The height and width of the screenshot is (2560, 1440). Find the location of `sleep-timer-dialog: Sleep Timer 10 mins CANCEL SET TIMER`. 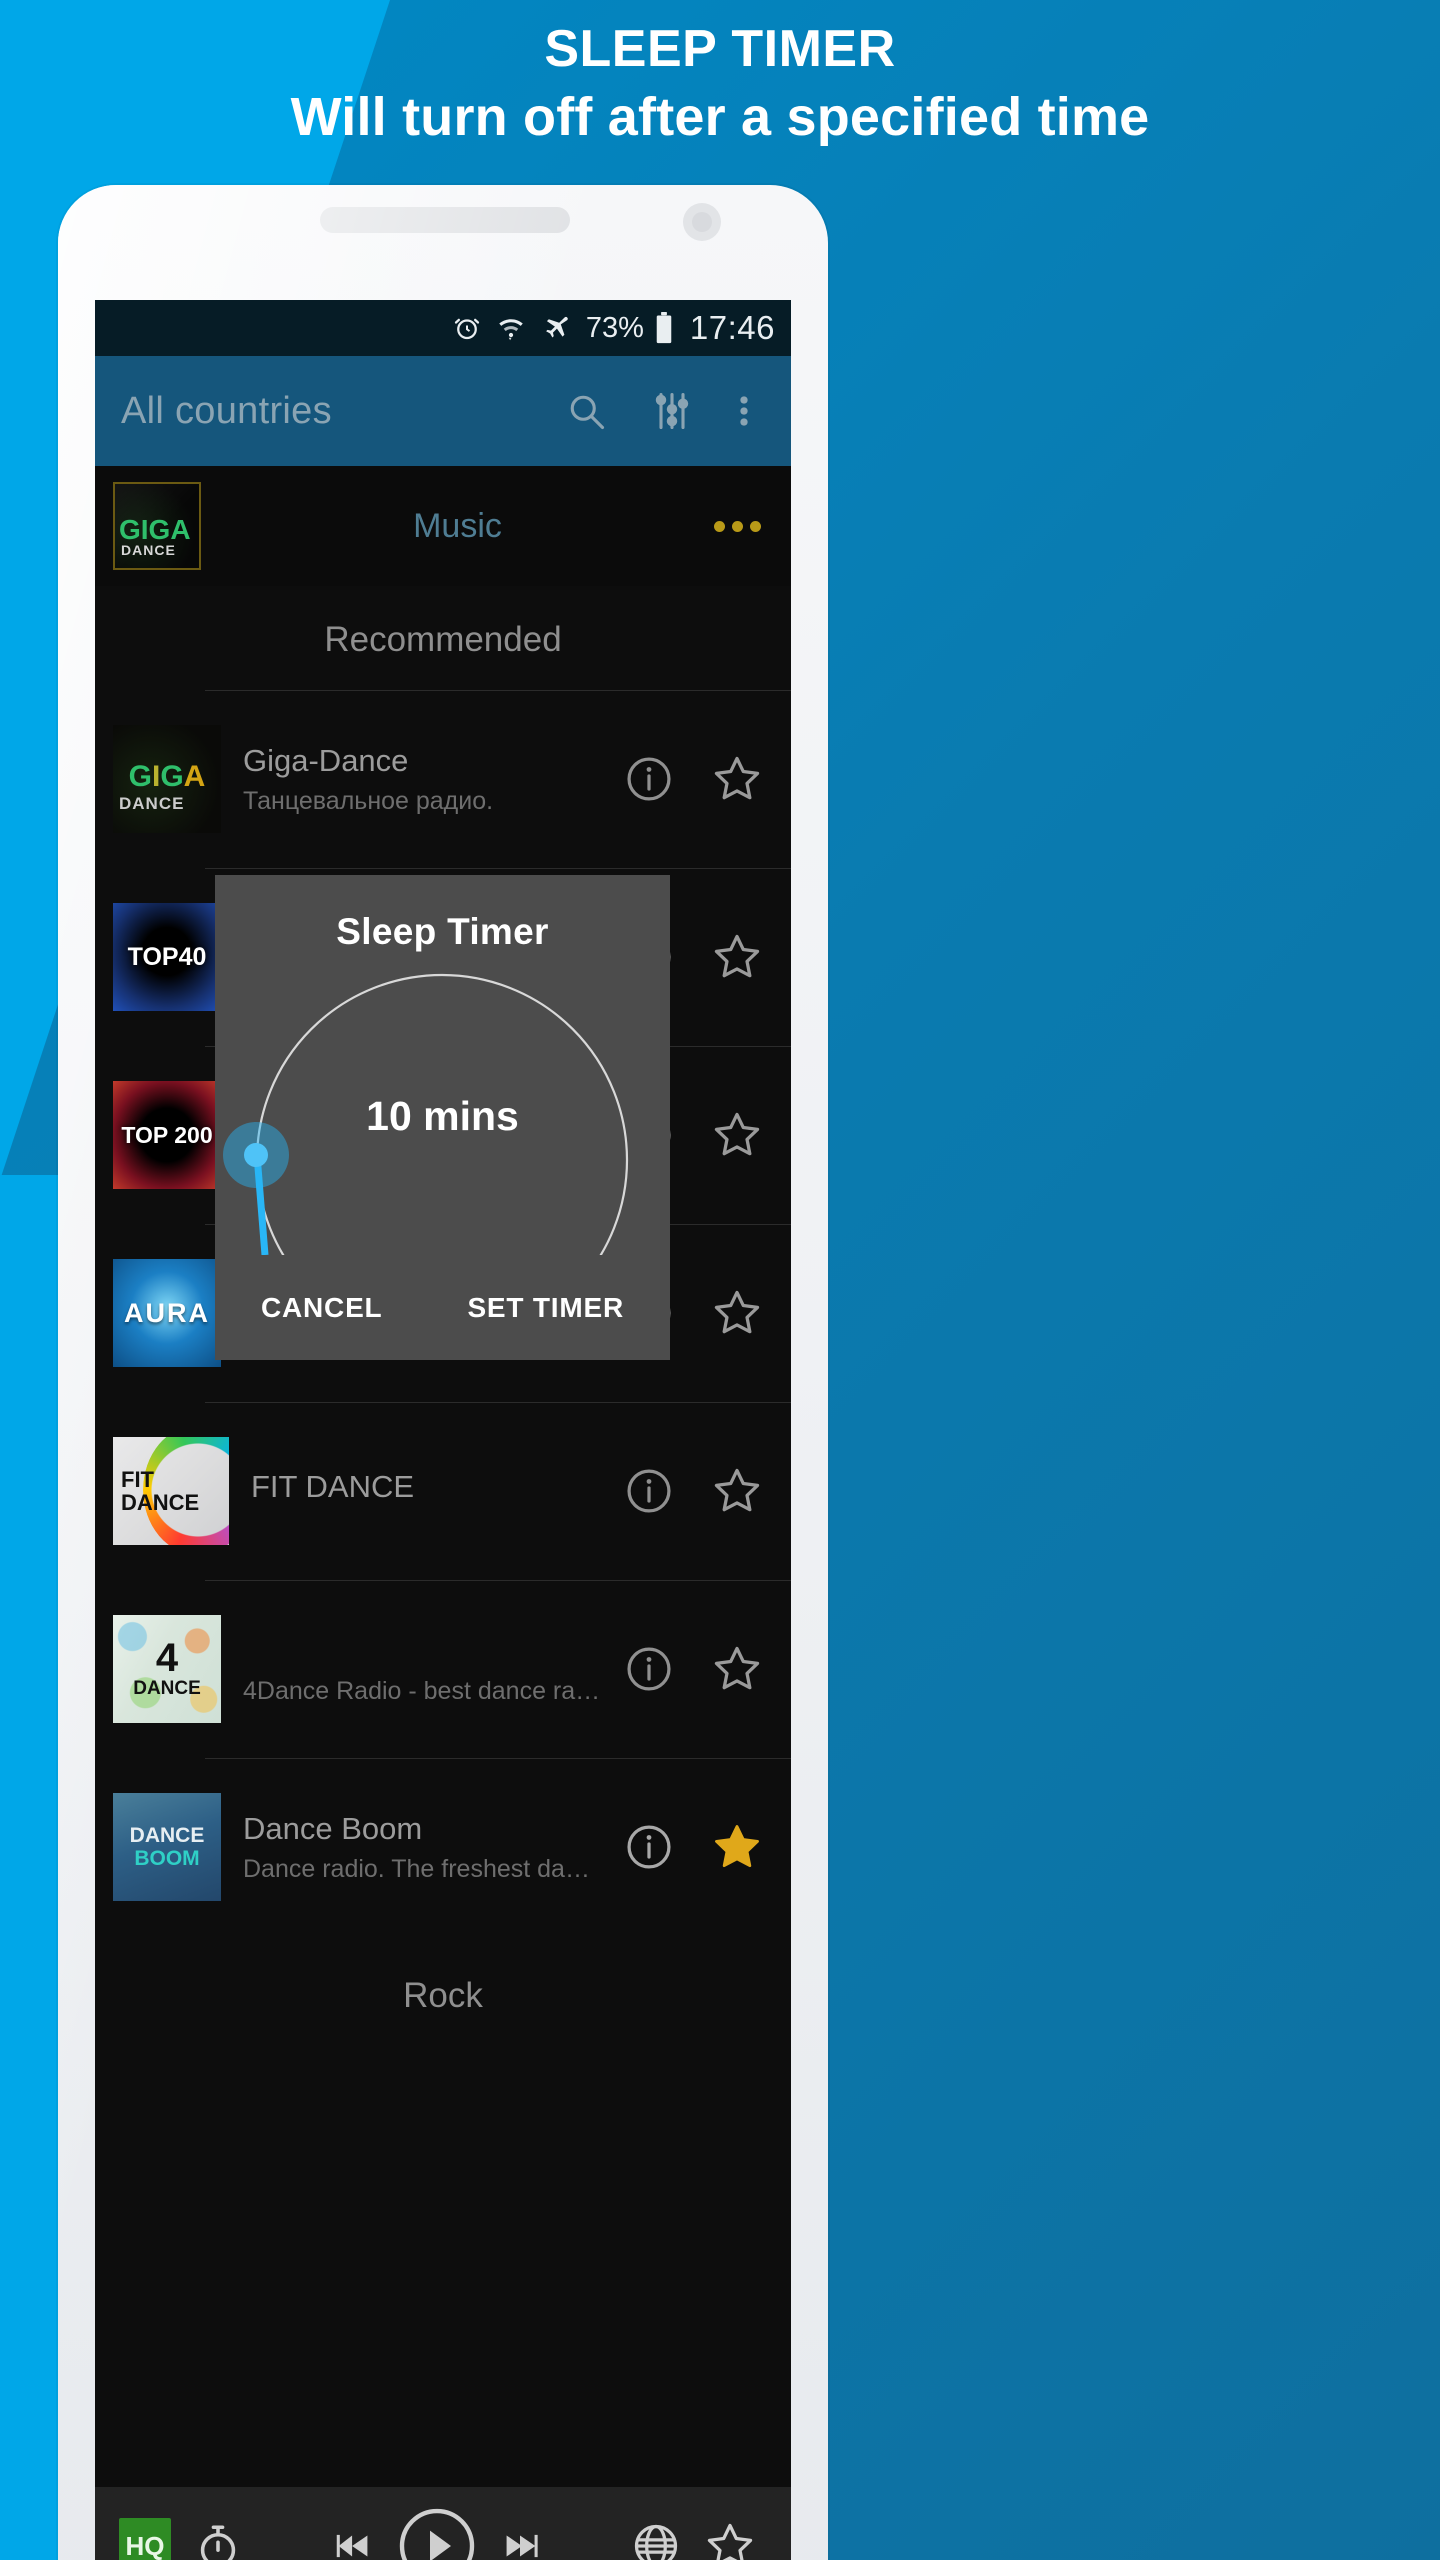

sleep-timer-dialog: Sleep Timer 10 mins CANCEL SET TIMER is located at coordinates (442, 1117).